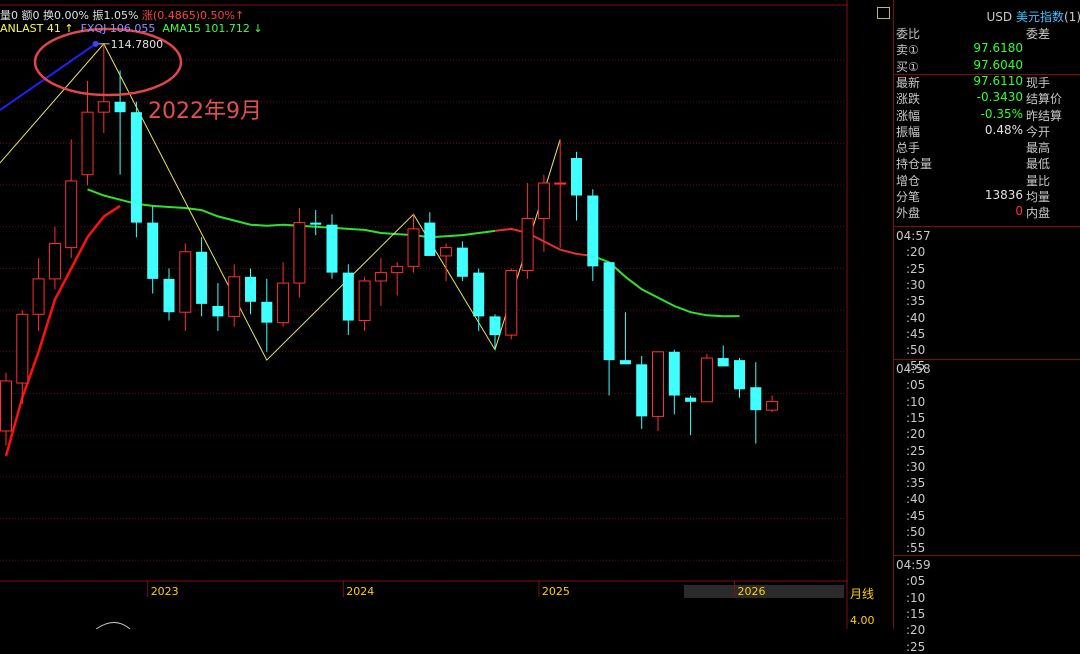 The height and width of the screenshot is (654, 1080). Describe the element at coordinates (30, 15) in the screenshot. I see `amount-stat: 额0` at that location.